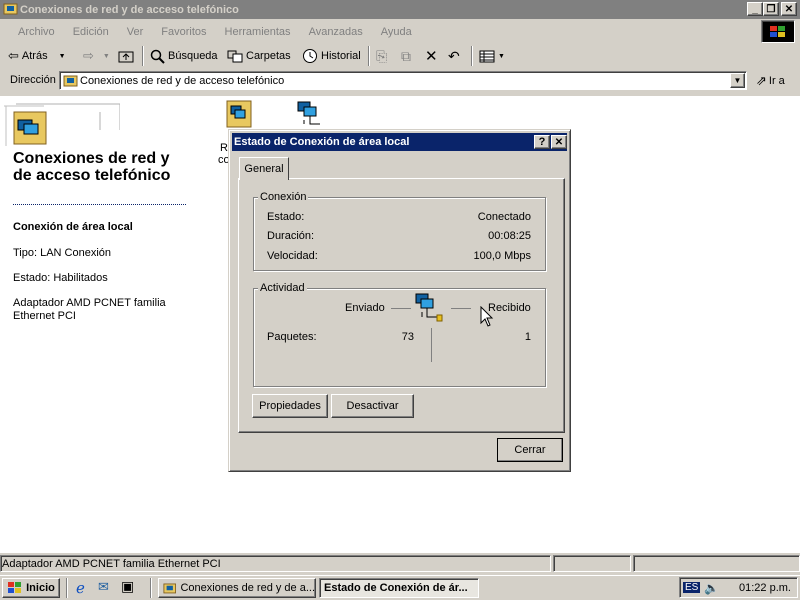  I want to click on list-item, so click(314, 115).